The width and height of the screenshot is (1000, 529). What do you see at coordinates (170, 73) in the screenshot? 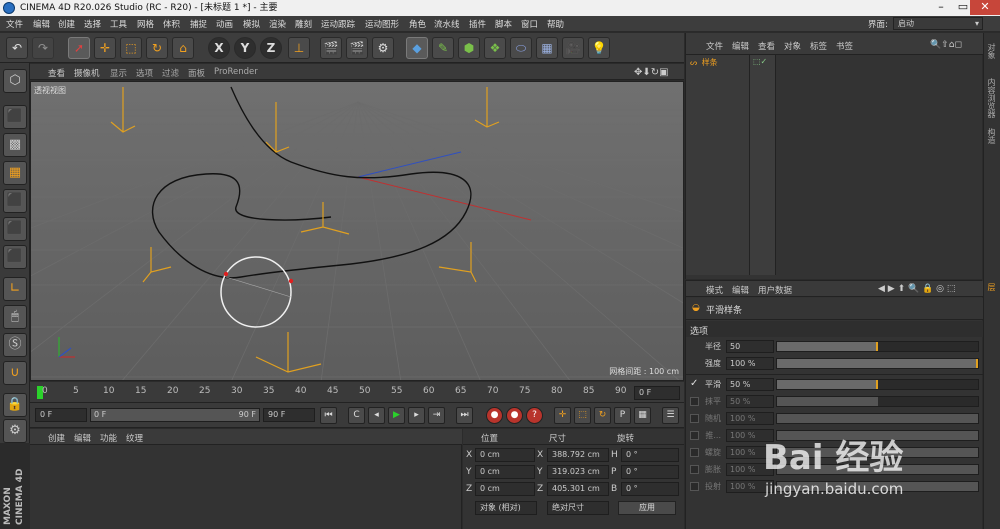
I see `viewport-menu-filter: 过滤` at bounding box center [170, 73].